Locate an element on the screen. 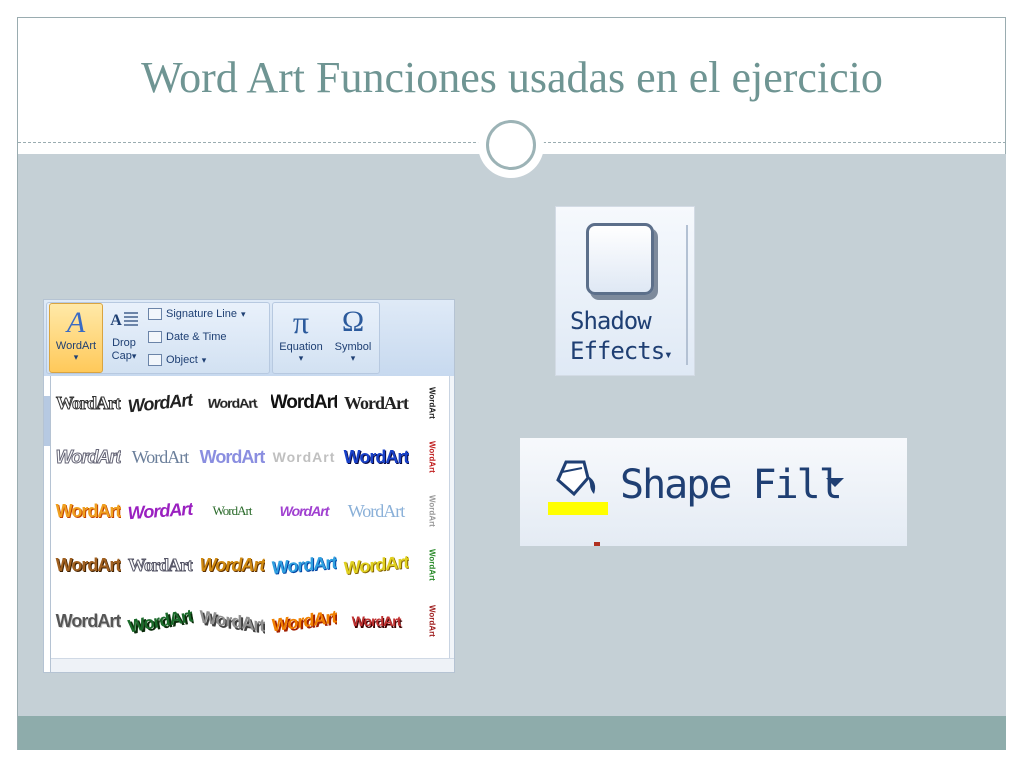  paint-bucket-icon is located at coordinates (576, 478).